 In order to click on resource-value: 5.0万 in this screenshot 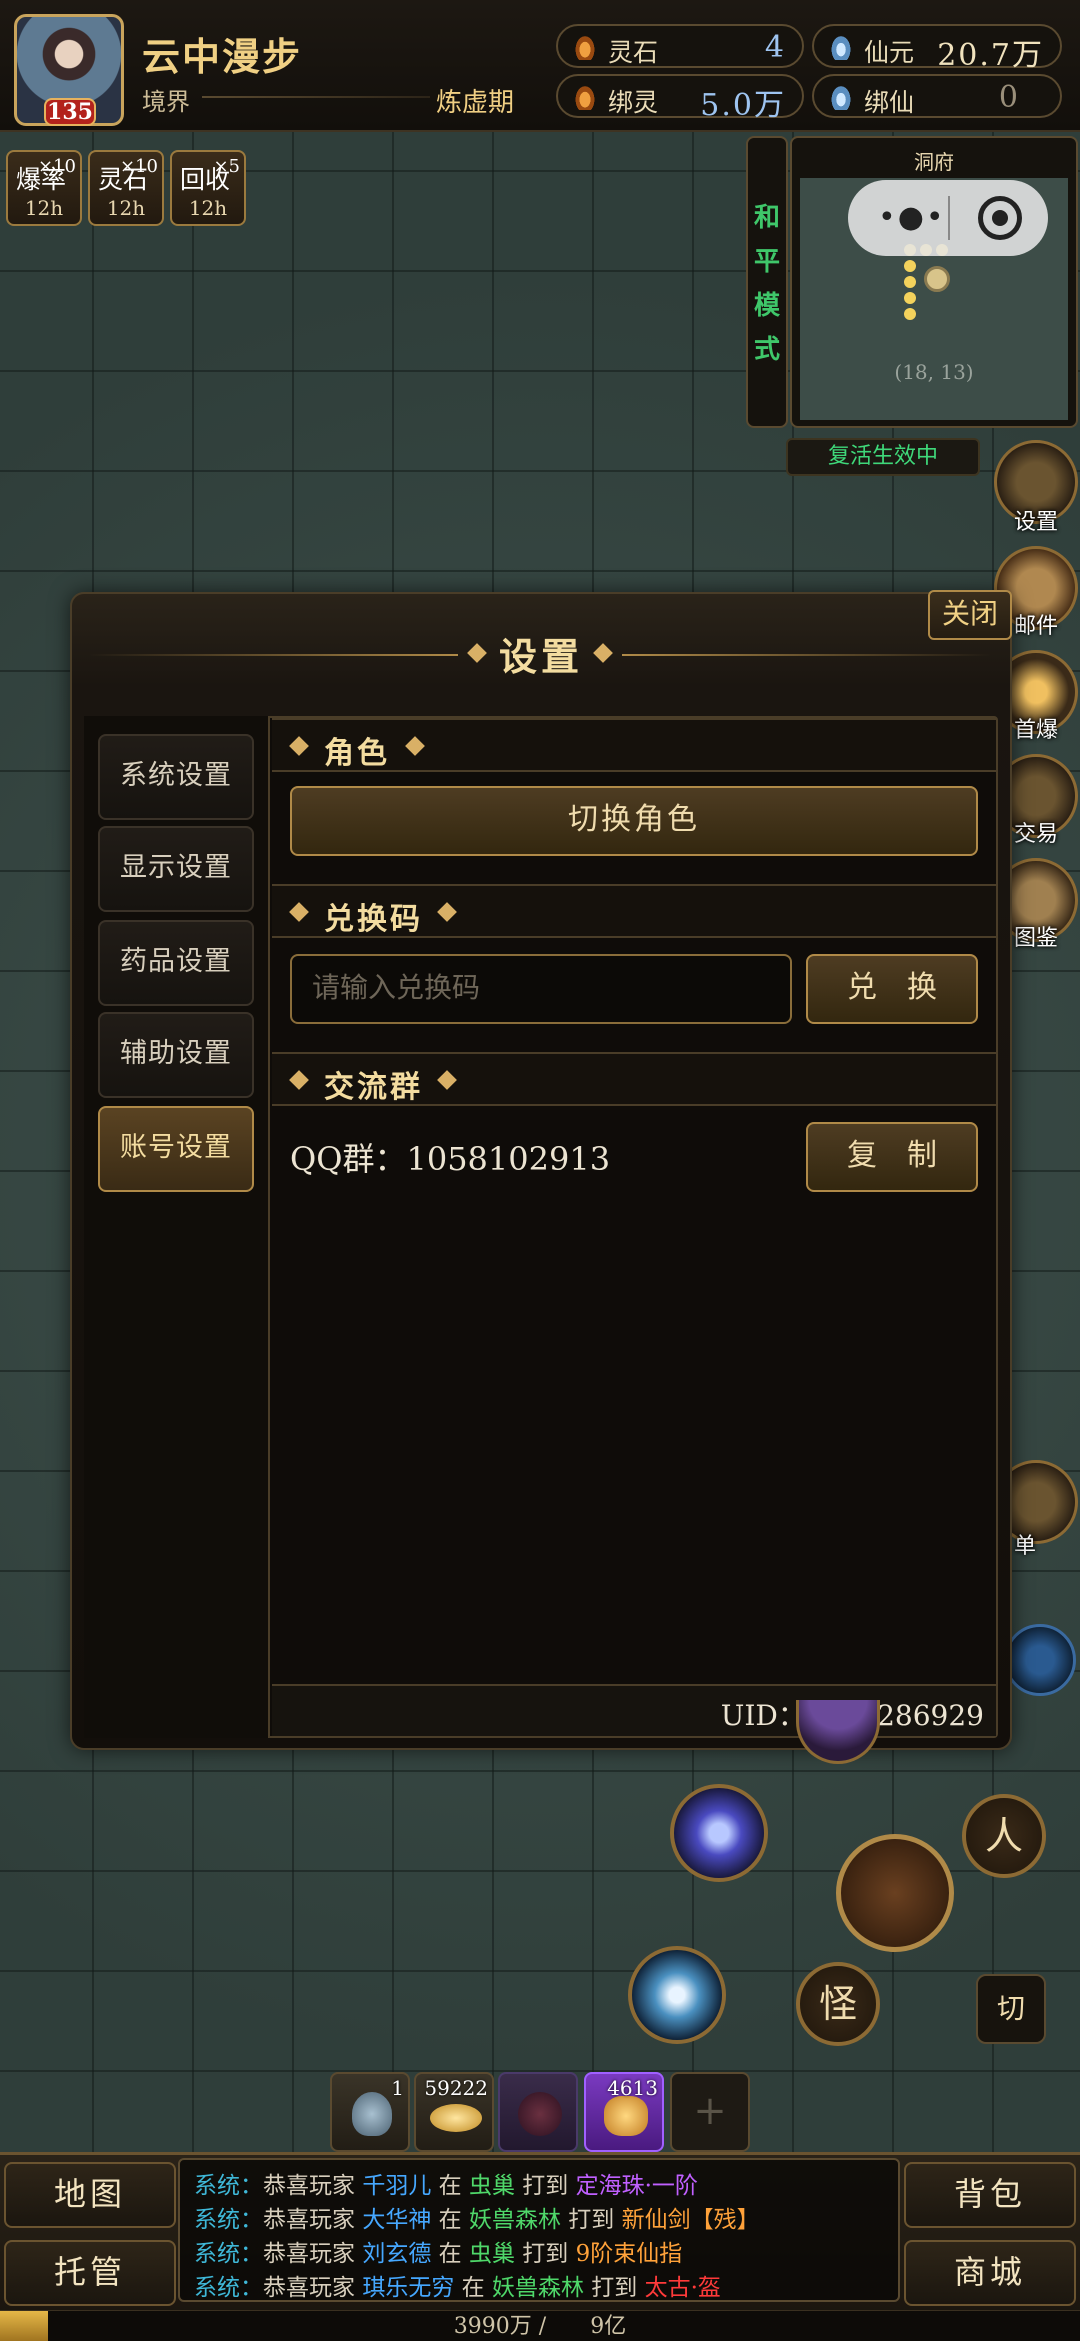, I will do `click(743, 105)`.